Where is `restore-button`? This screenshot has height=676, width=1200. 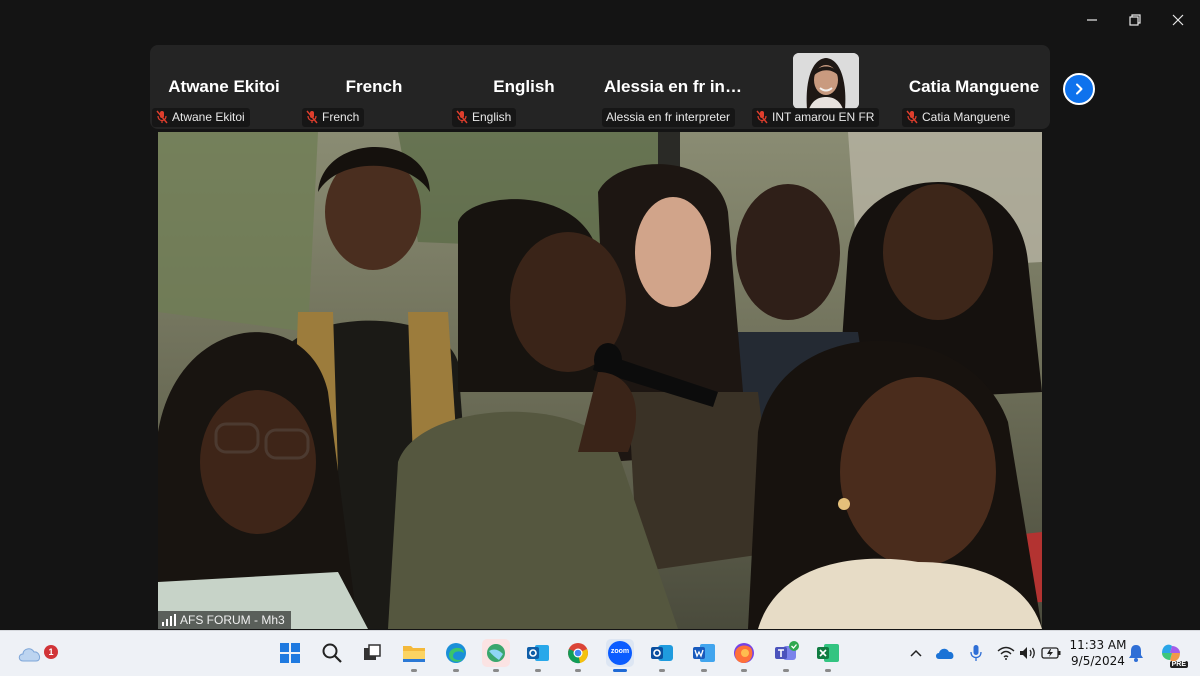 restore-button is located at coordinates (1135, 20).